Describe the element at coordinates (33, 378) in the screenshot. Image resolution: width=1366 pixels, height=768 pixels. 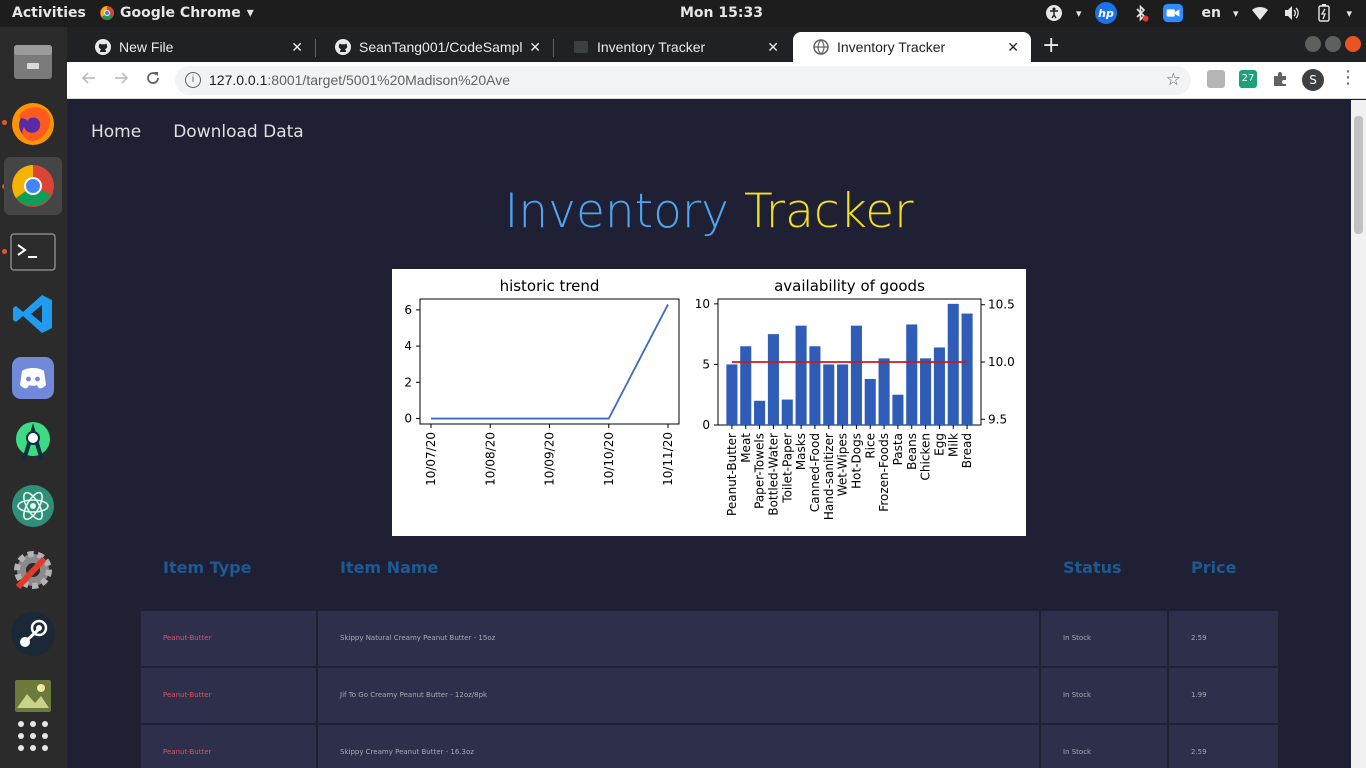
I see `discord-icon` at that location.